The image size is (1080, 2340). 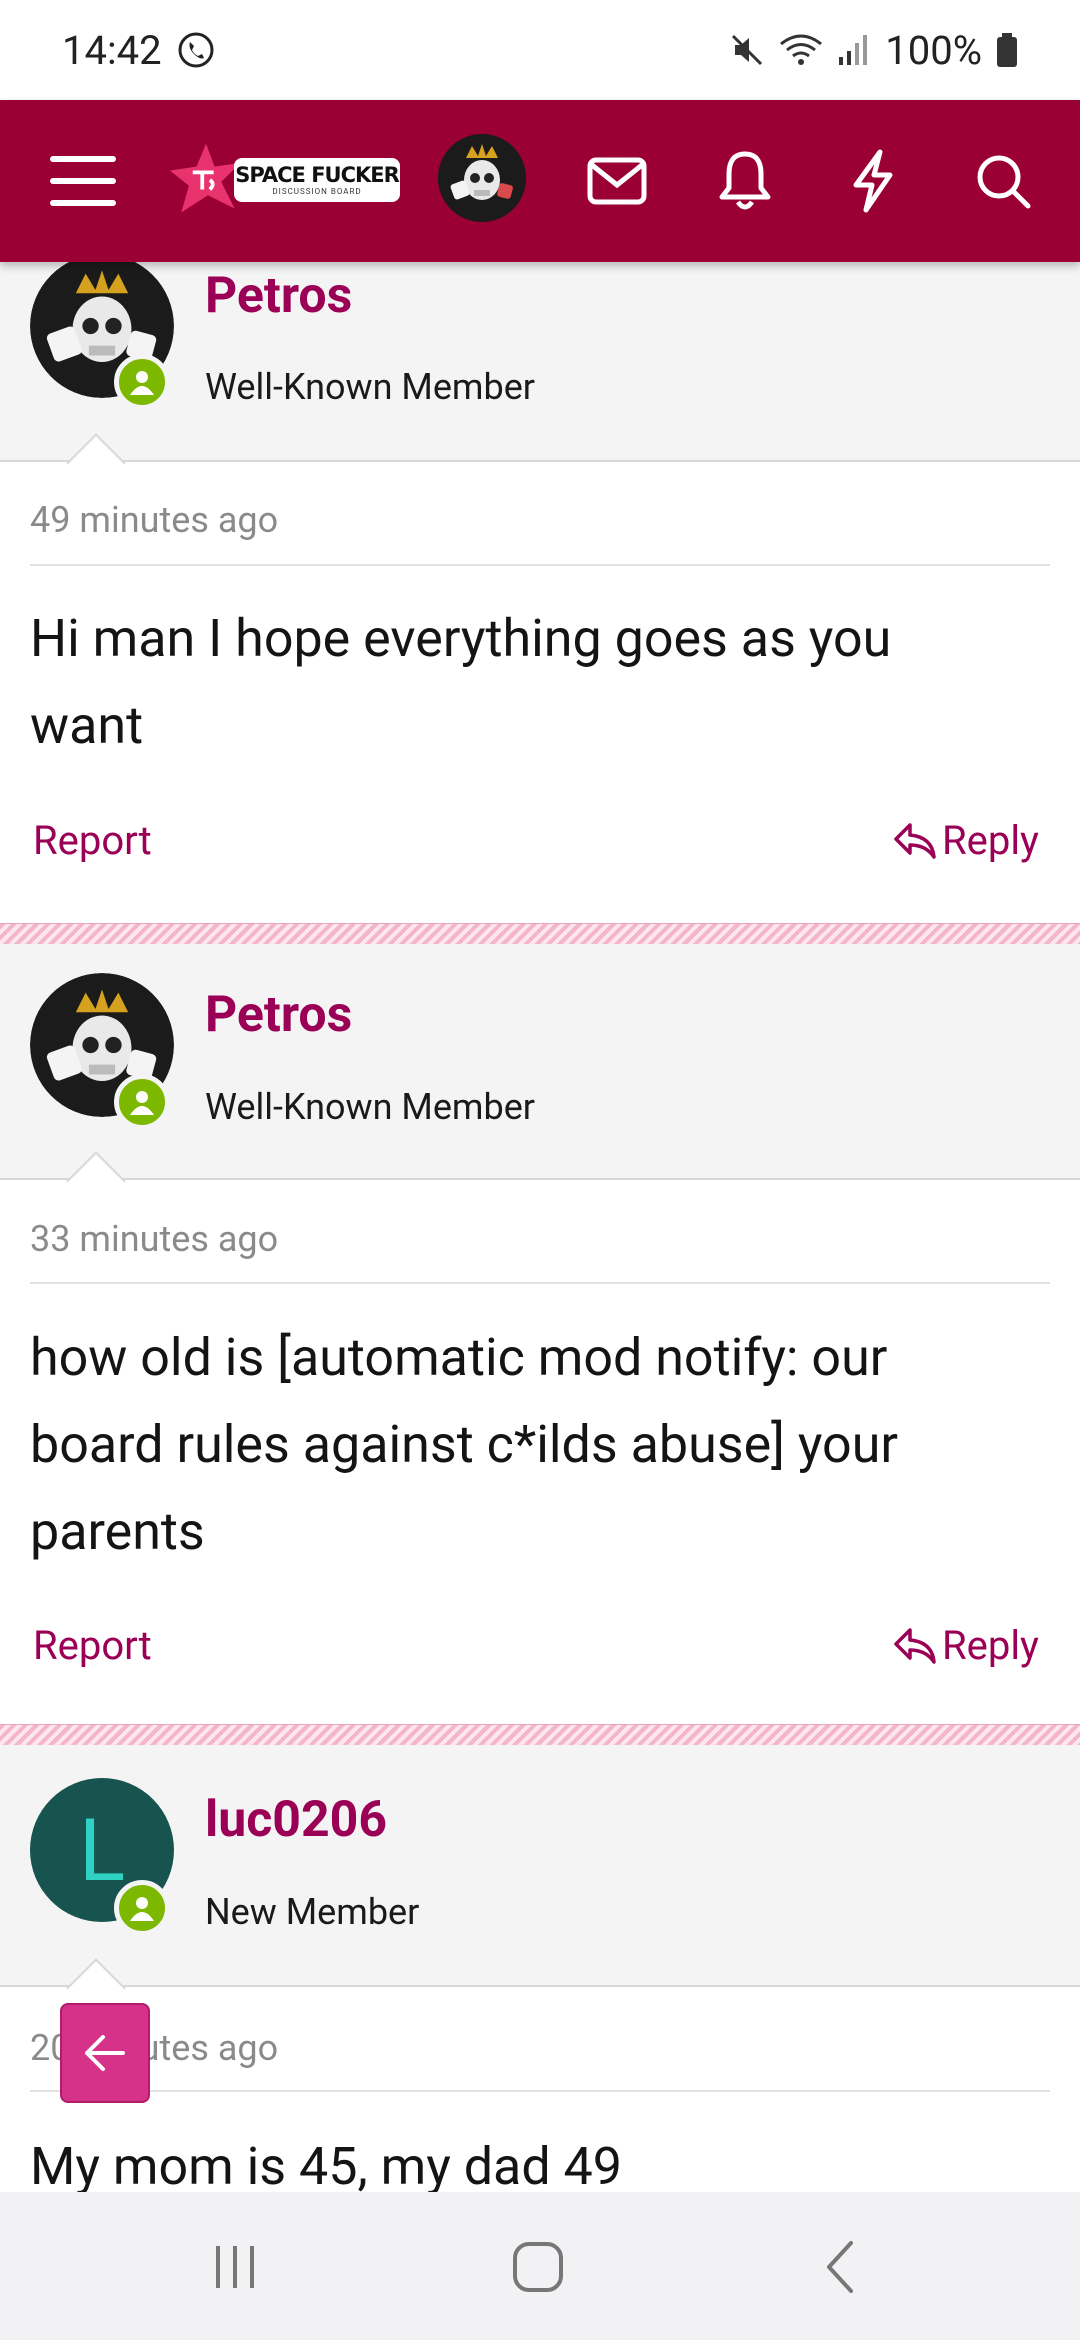 I want to click on post-timestamp: 49 minutes ago, so click(x=154, y=520).